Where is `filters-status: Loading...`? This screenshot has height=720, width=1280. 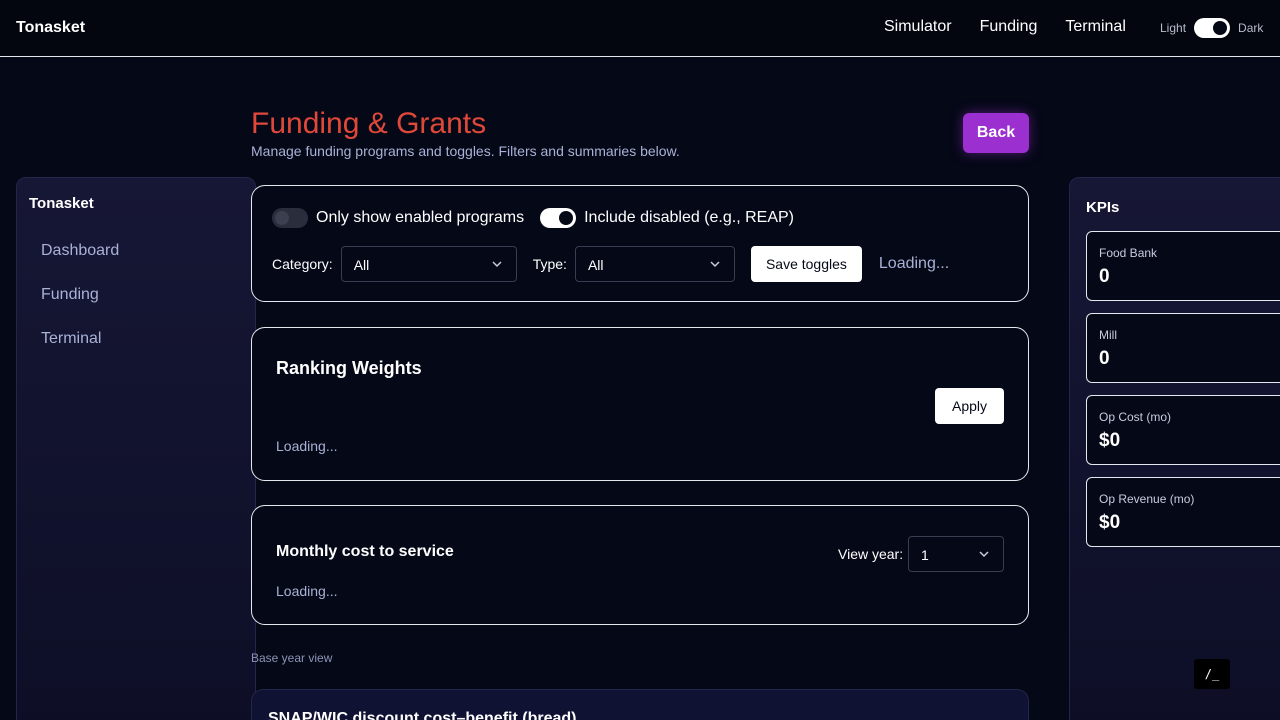 filters-status: Loading... is located at coordinates (914, 263).